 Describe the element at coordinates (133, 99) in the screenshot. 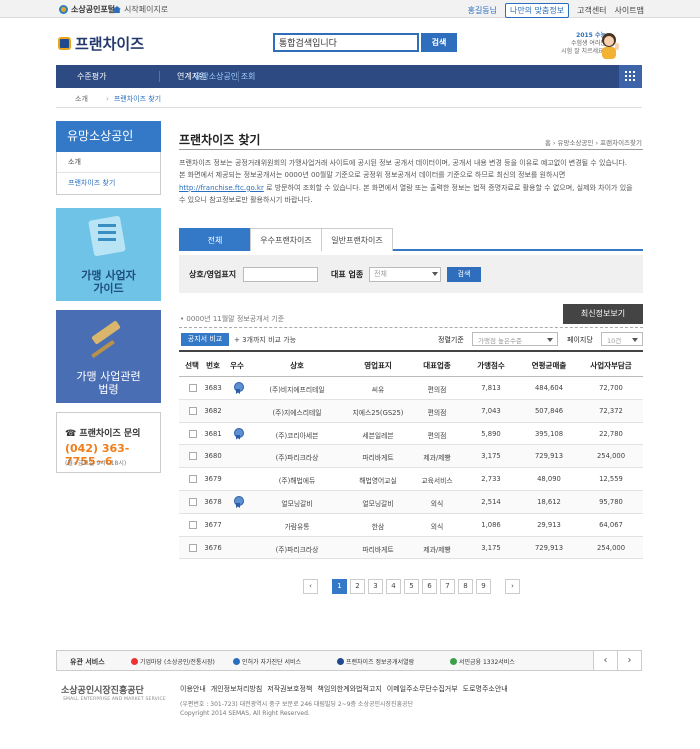

I see `breadcrumb-current: 프랜차이즈 찾기` at that location.